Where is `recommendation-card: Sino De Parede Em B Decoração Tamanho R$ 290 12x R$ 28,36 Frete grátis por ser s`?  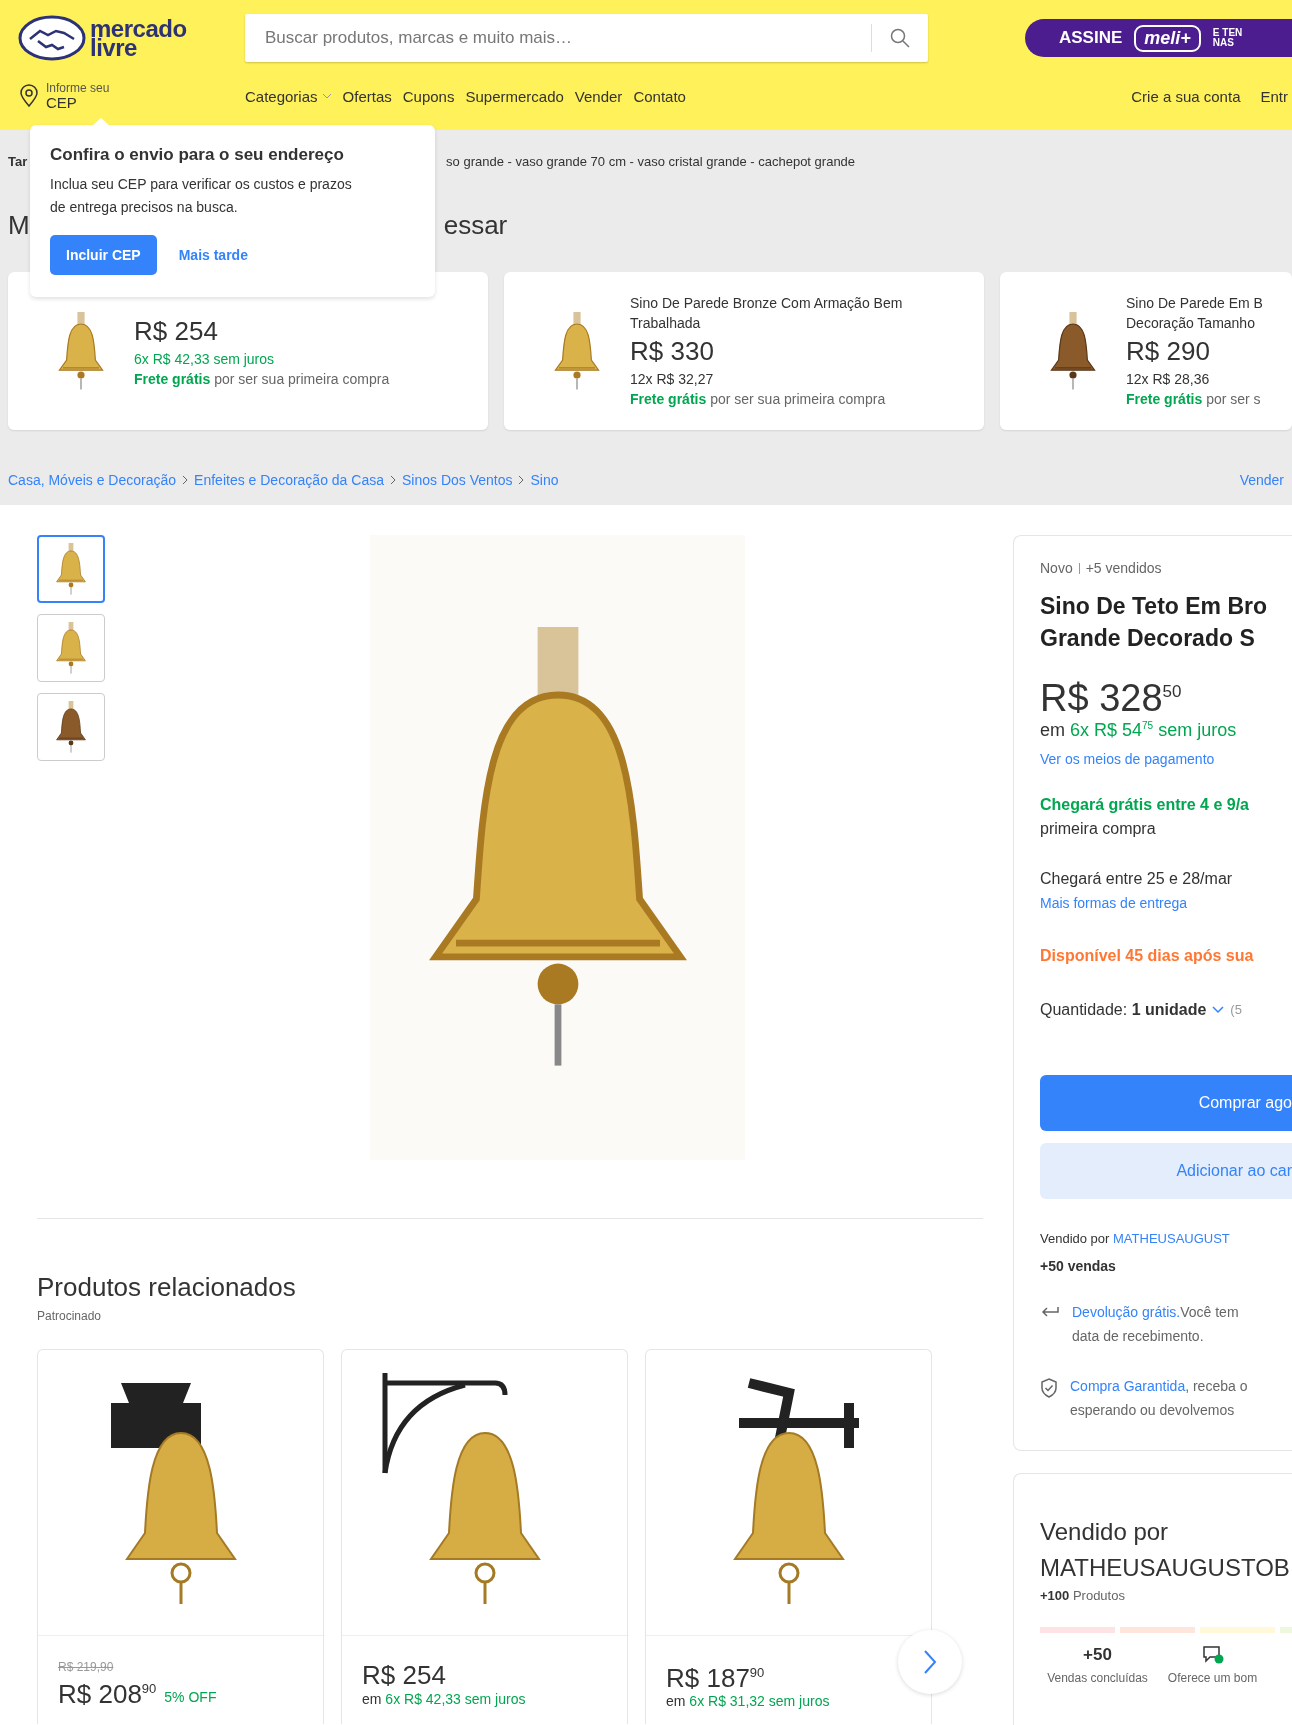 recommendation-card: Sino De Parede Em B Decoração Tamanho R$ 290 12x R$ 28,36 Frete grátis por ser s is located at coordinates (1146, 351).